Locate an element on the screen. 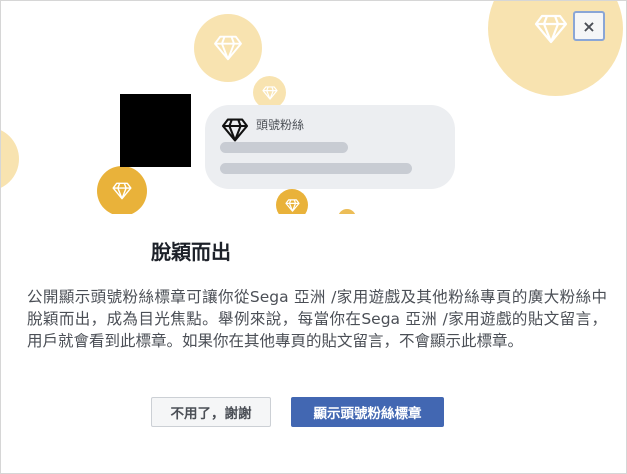  badge-preview-card: 頭號粉絲 is located at coordinates (330, 147).